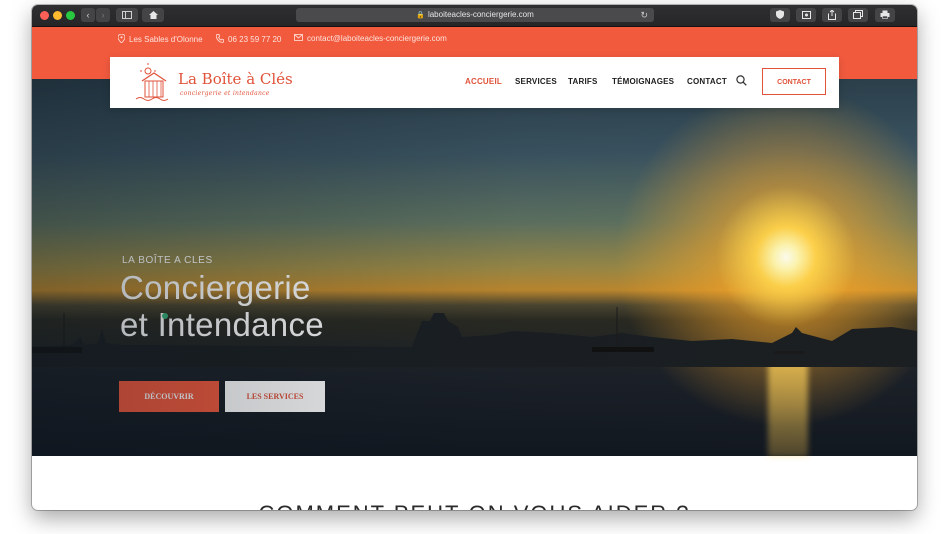 The image size is (950, 534). I want to click on email-info: contact@laboiteacles-conciergerie.com, so click(370, 38).